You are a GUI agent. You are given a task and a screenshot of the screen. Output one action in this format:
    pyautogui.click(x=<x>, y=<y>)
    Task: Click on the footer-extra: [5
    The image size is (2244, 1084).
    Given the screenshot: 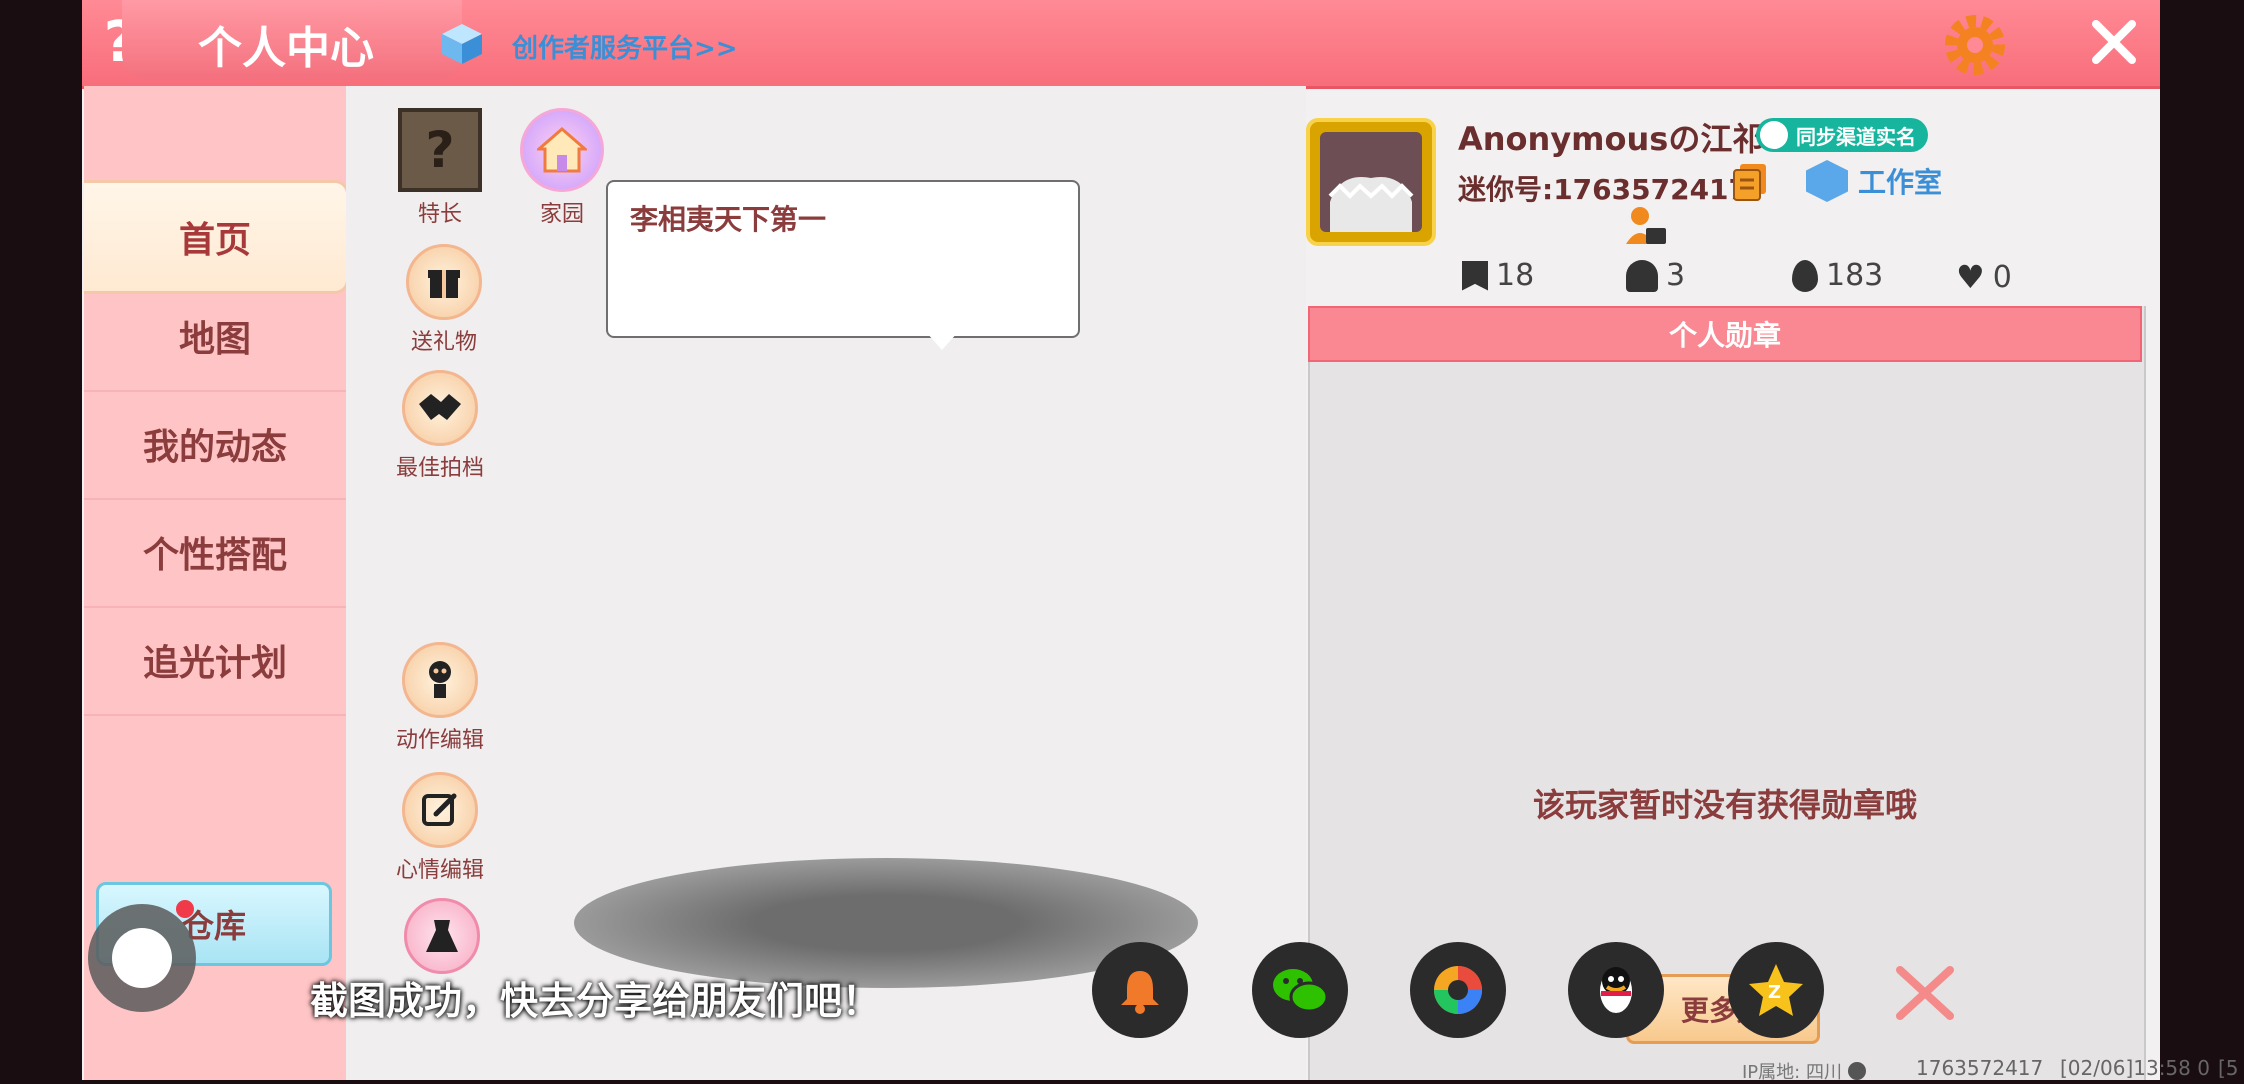 What is the action you would take?
    pyautogui.click(x=2228, y=1068)
    